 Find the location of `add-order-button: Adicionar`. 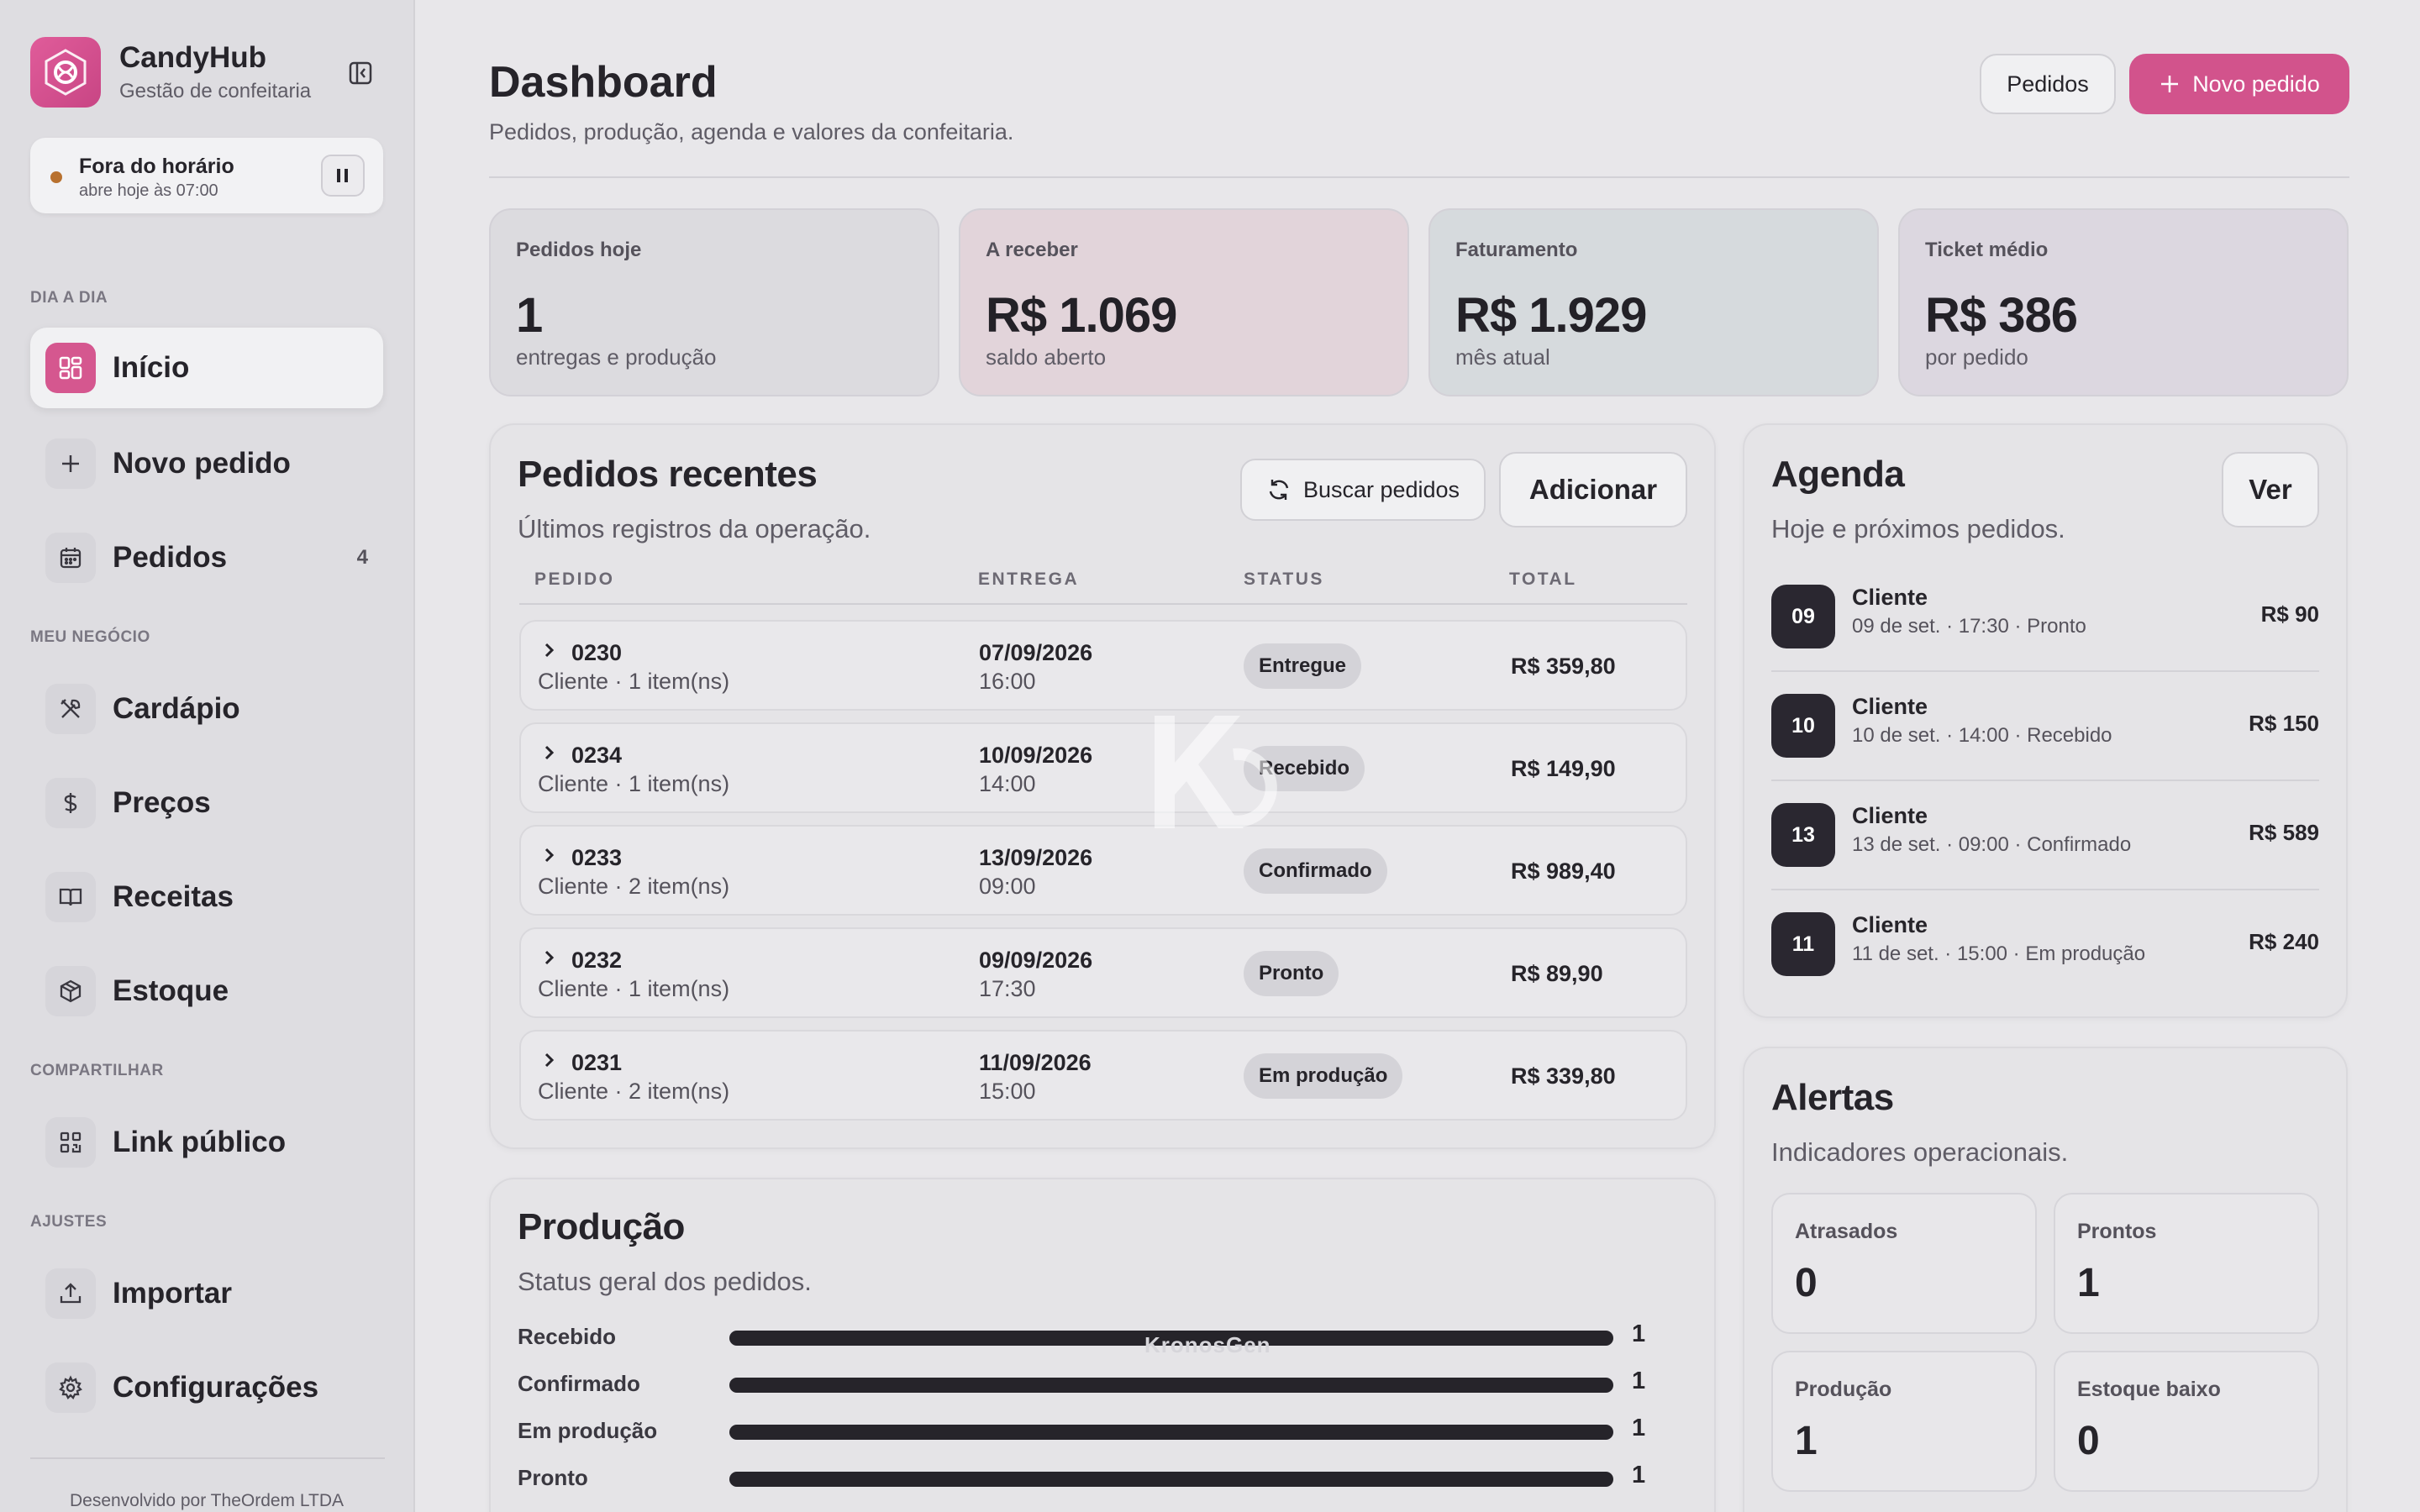

add-order-button: Adicionar is located at coordinates (1593, 490).